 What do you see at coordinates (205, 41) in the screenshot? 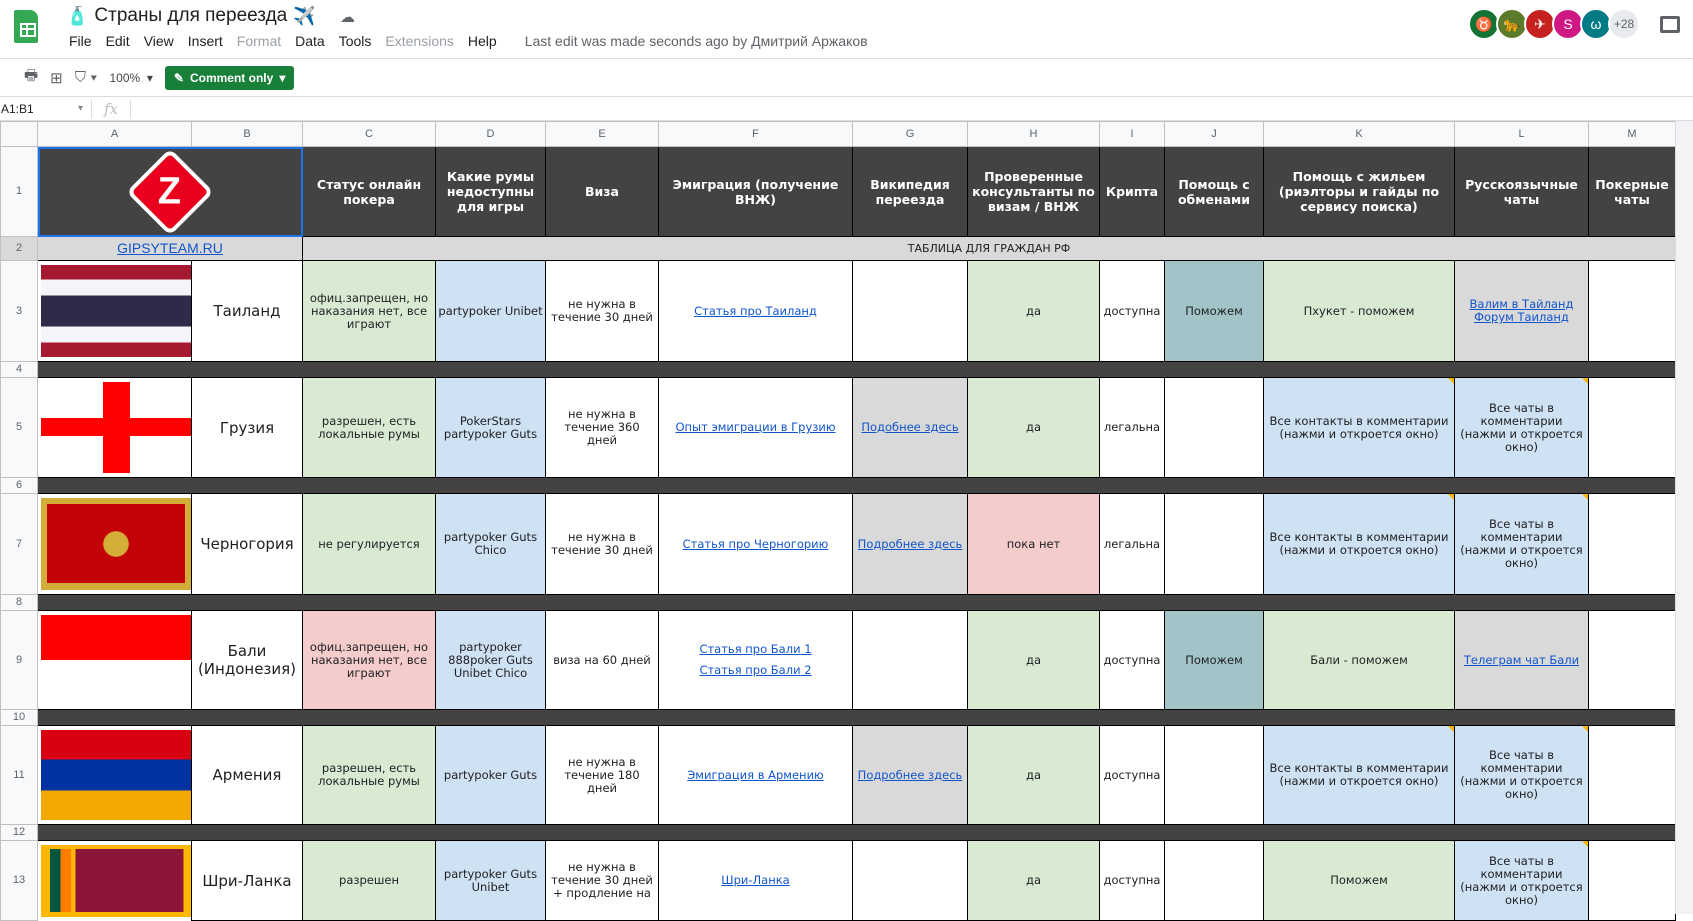
I see `menu-insert: Insert` at bounding box center [205, 41].